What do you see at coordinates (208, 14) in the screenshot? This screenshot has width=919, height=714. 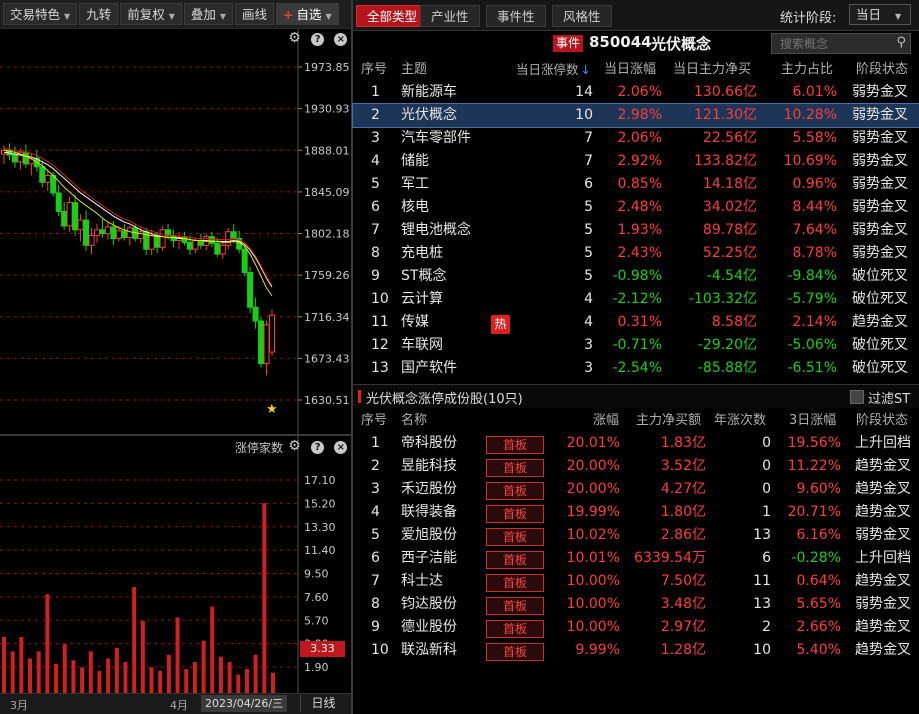 I see `overlay-button: 叠加 ▼` at bounding box center [208, 14].